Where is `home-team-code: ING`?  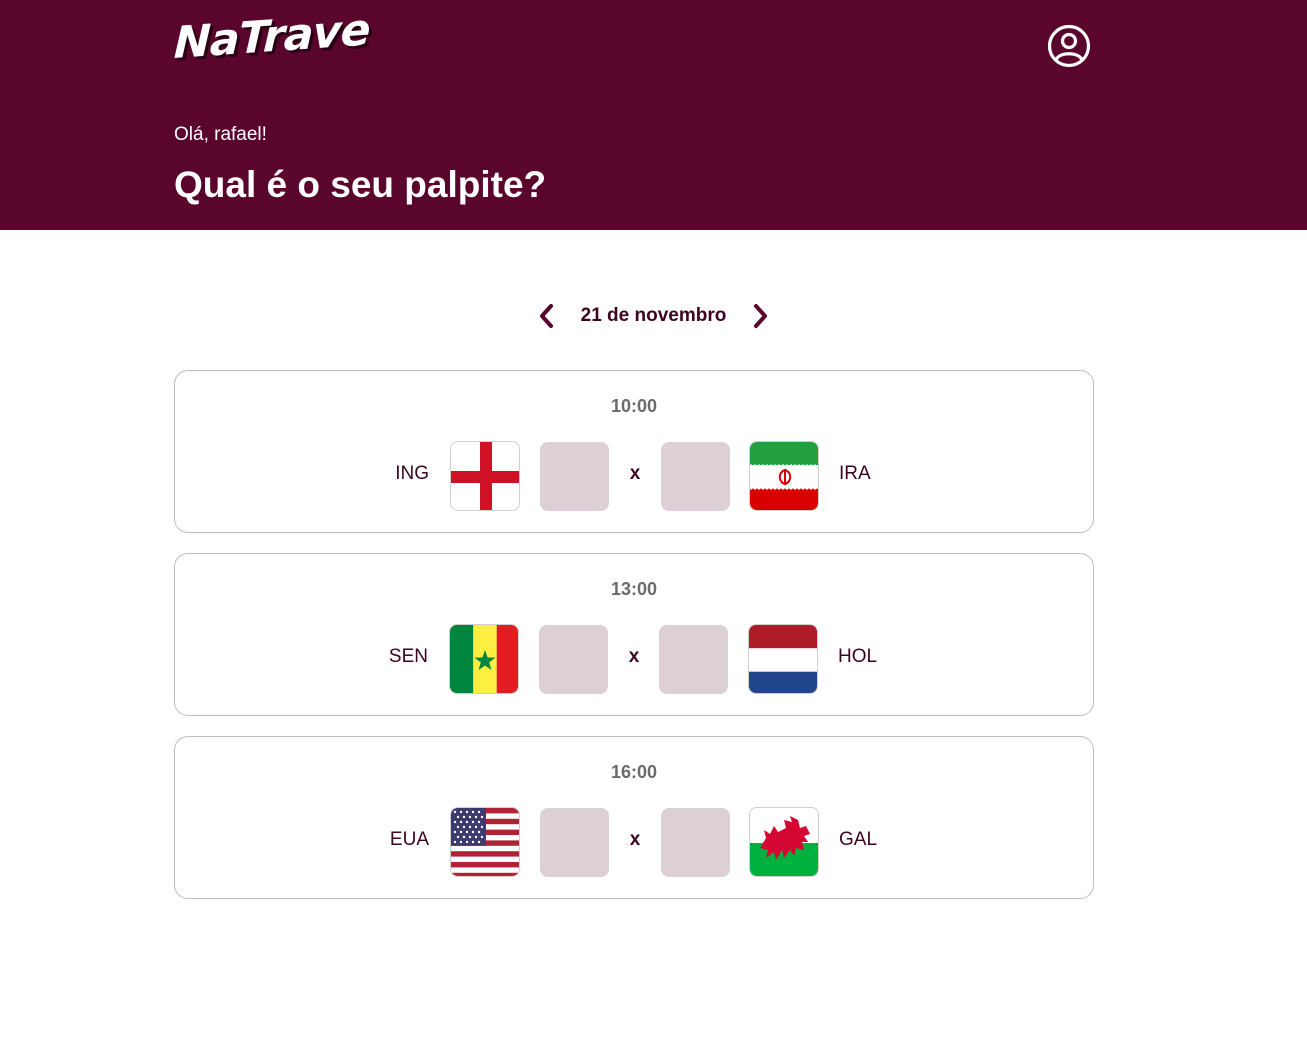
home-team-code: ING is located at coordinates (412, 473).